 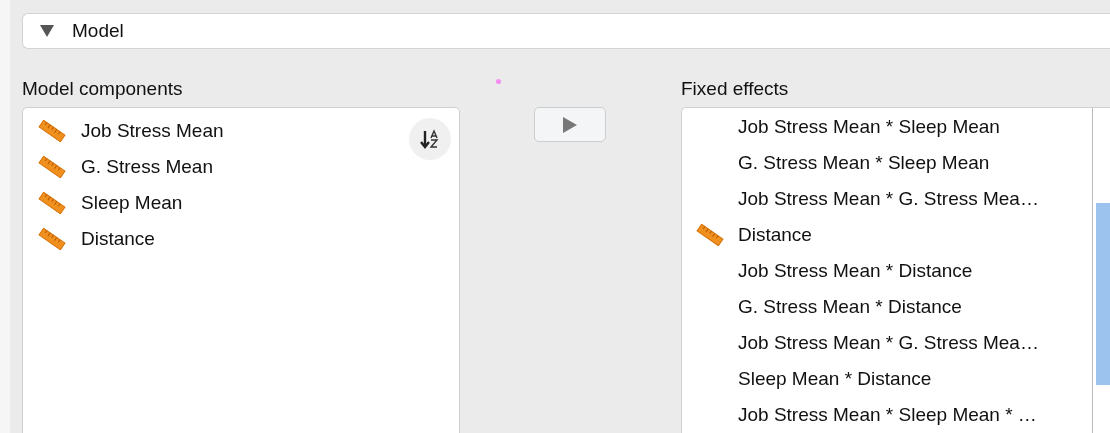 I want to click on play-arrow-icon, so click(x=570, y=124).